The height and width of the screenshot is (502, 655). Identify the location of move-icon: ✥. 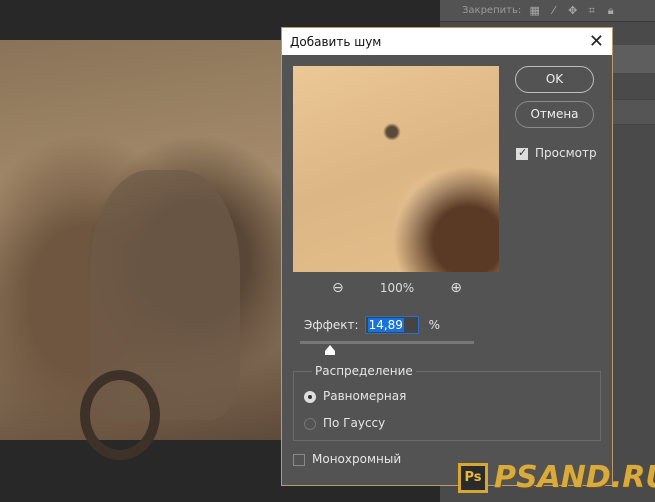
(572, 10).